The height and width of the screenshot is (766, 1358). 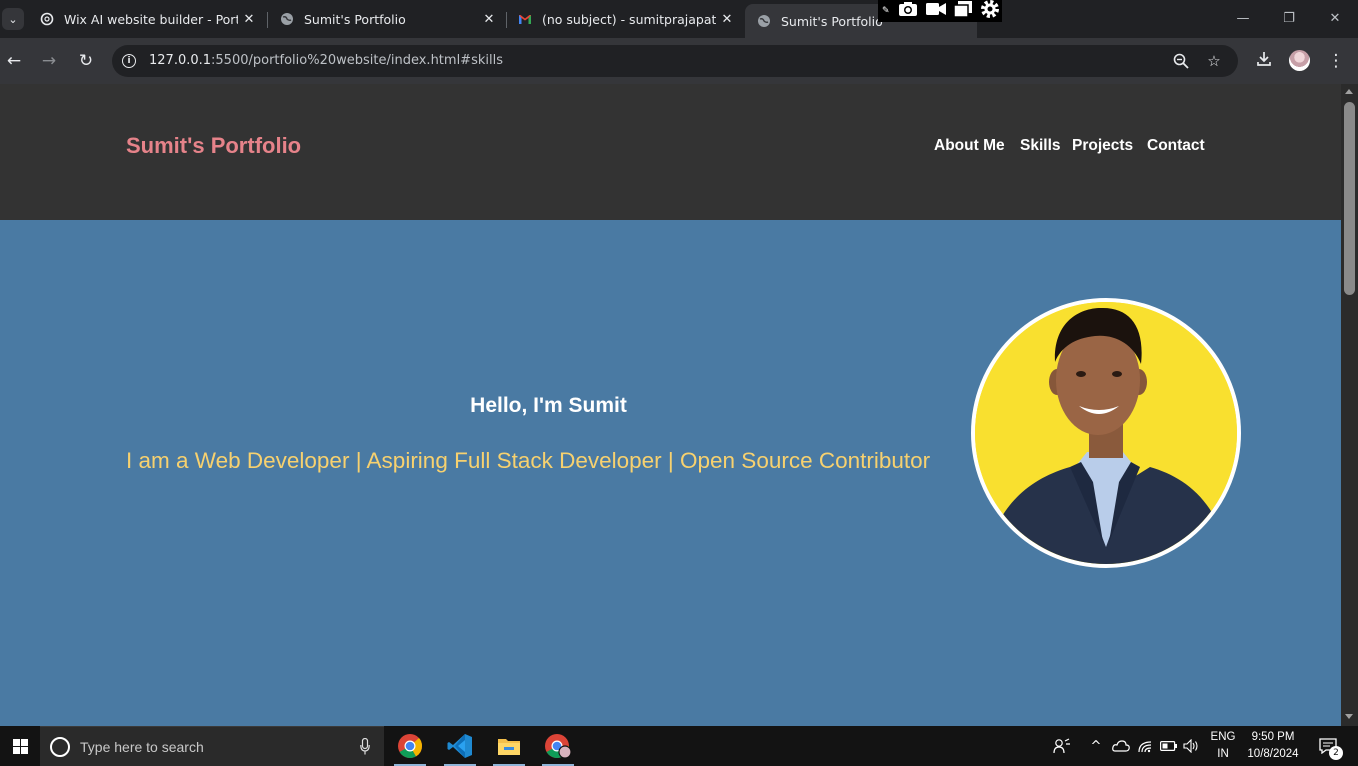 I want to click on download-icon, so click(x=1264, y=61).